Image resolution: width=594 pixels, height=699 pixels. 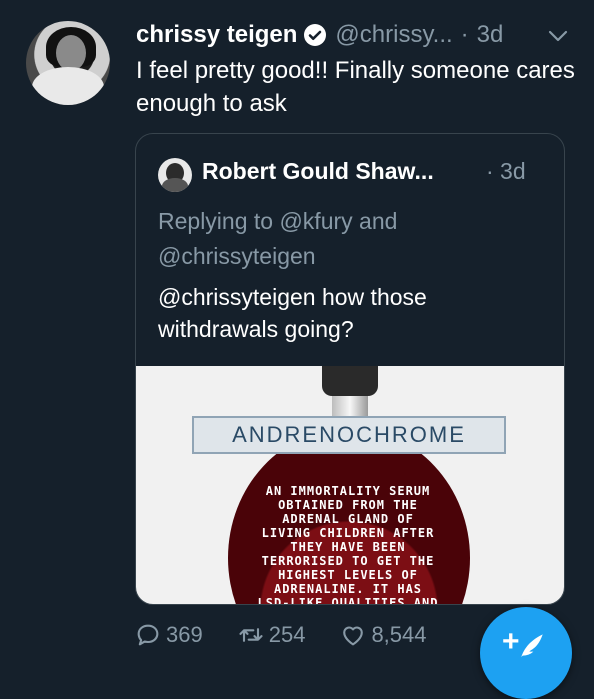 I want to click on compose-tweet-button: +, so click(x=526, y=653).